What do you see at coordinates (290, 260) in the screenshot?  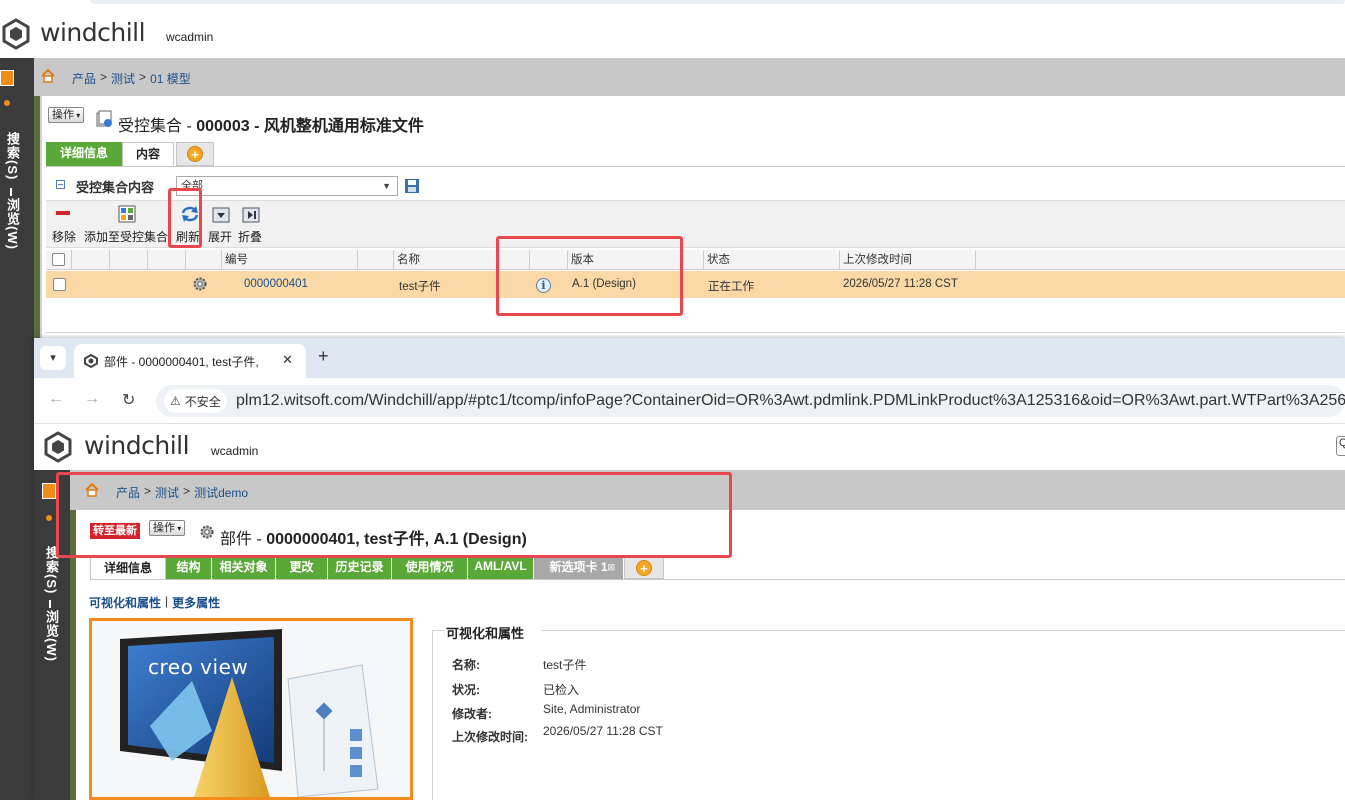 I see `col-number: 编号` at bounding box center [290, 260].